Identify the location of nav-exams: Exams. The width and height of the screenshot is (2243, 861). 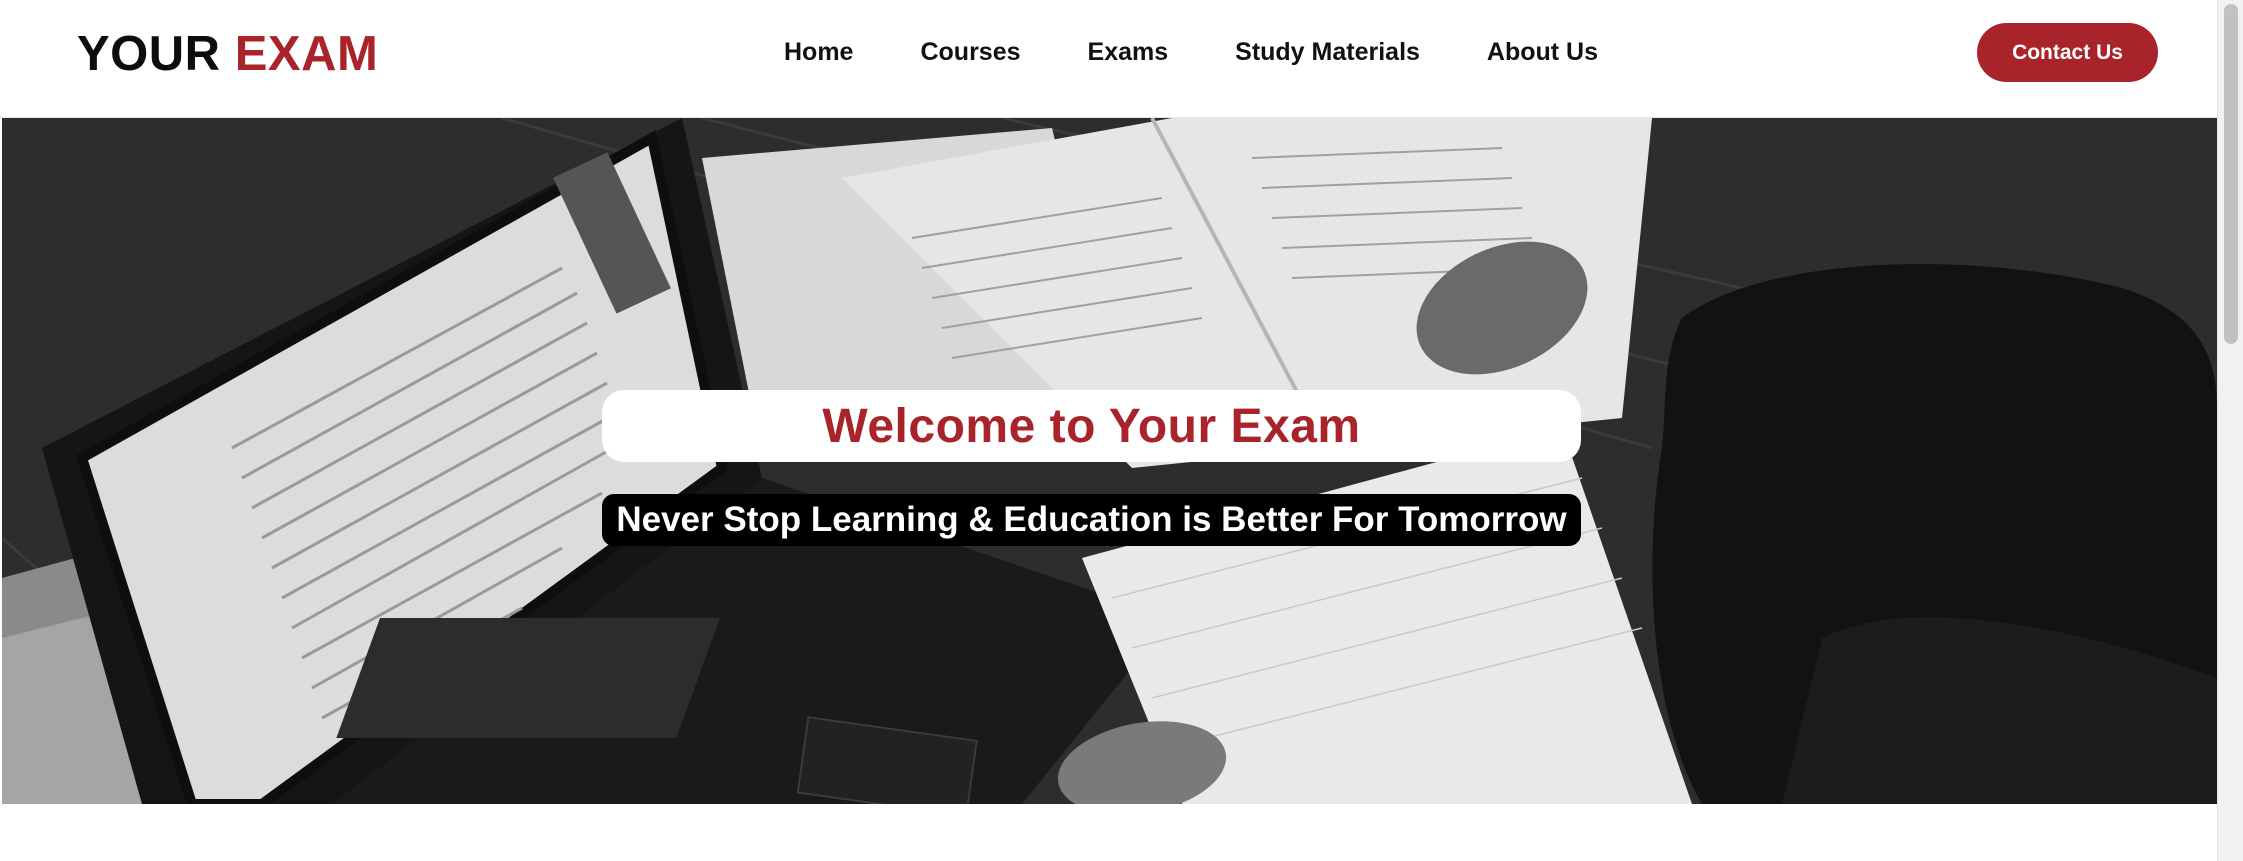
(1128, 52).